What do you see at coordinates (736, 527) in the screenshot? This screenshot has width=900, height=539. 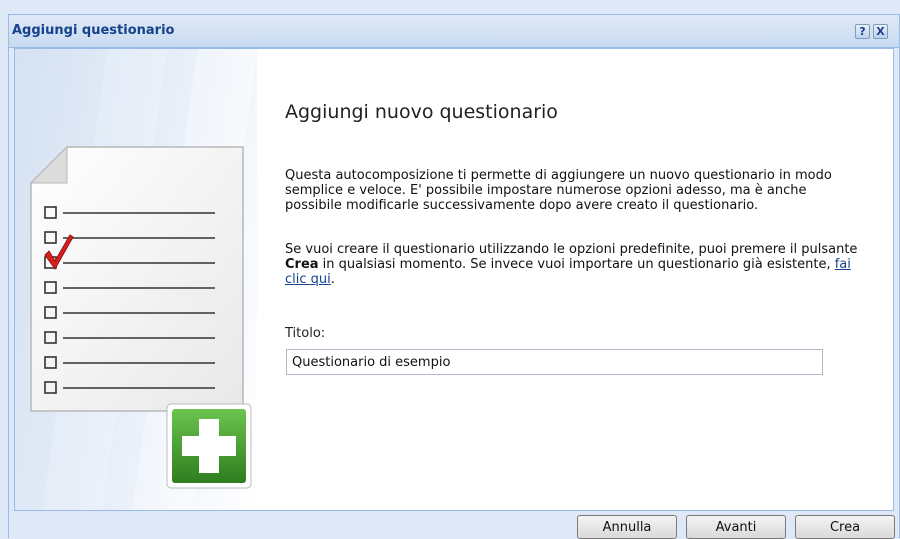 I see `next-button: Avanti` at bounding box center [736, 527].